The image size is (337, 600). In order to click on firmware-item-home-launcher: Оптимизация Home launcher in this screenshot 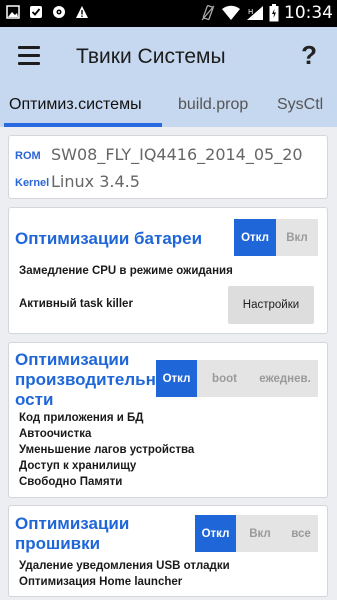, I will do `click(101, 582)`.